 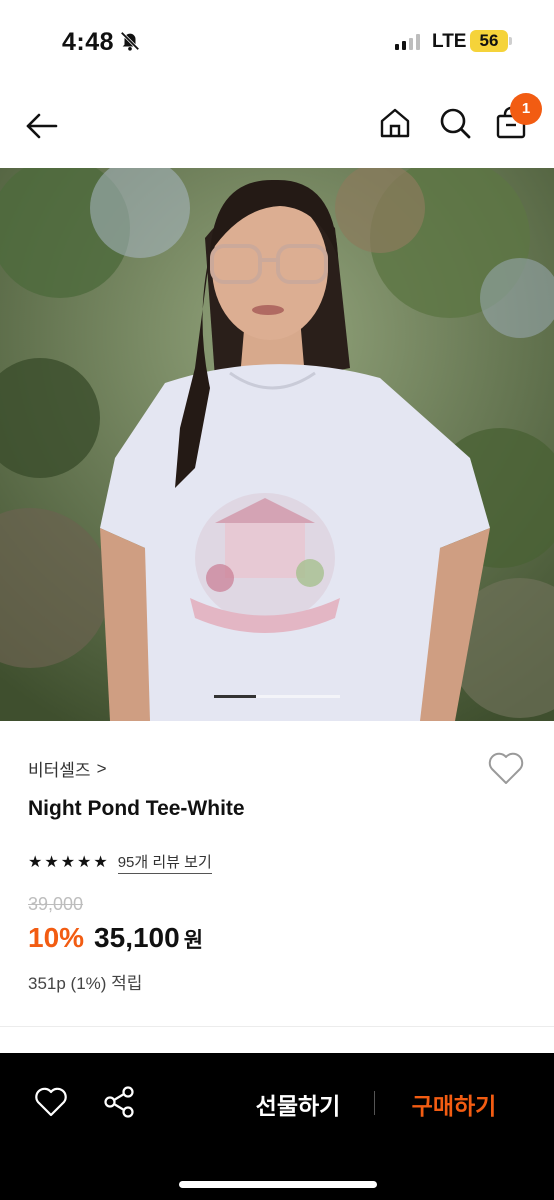 I want to click on bell-off-icon, so click(x=130, y=41).